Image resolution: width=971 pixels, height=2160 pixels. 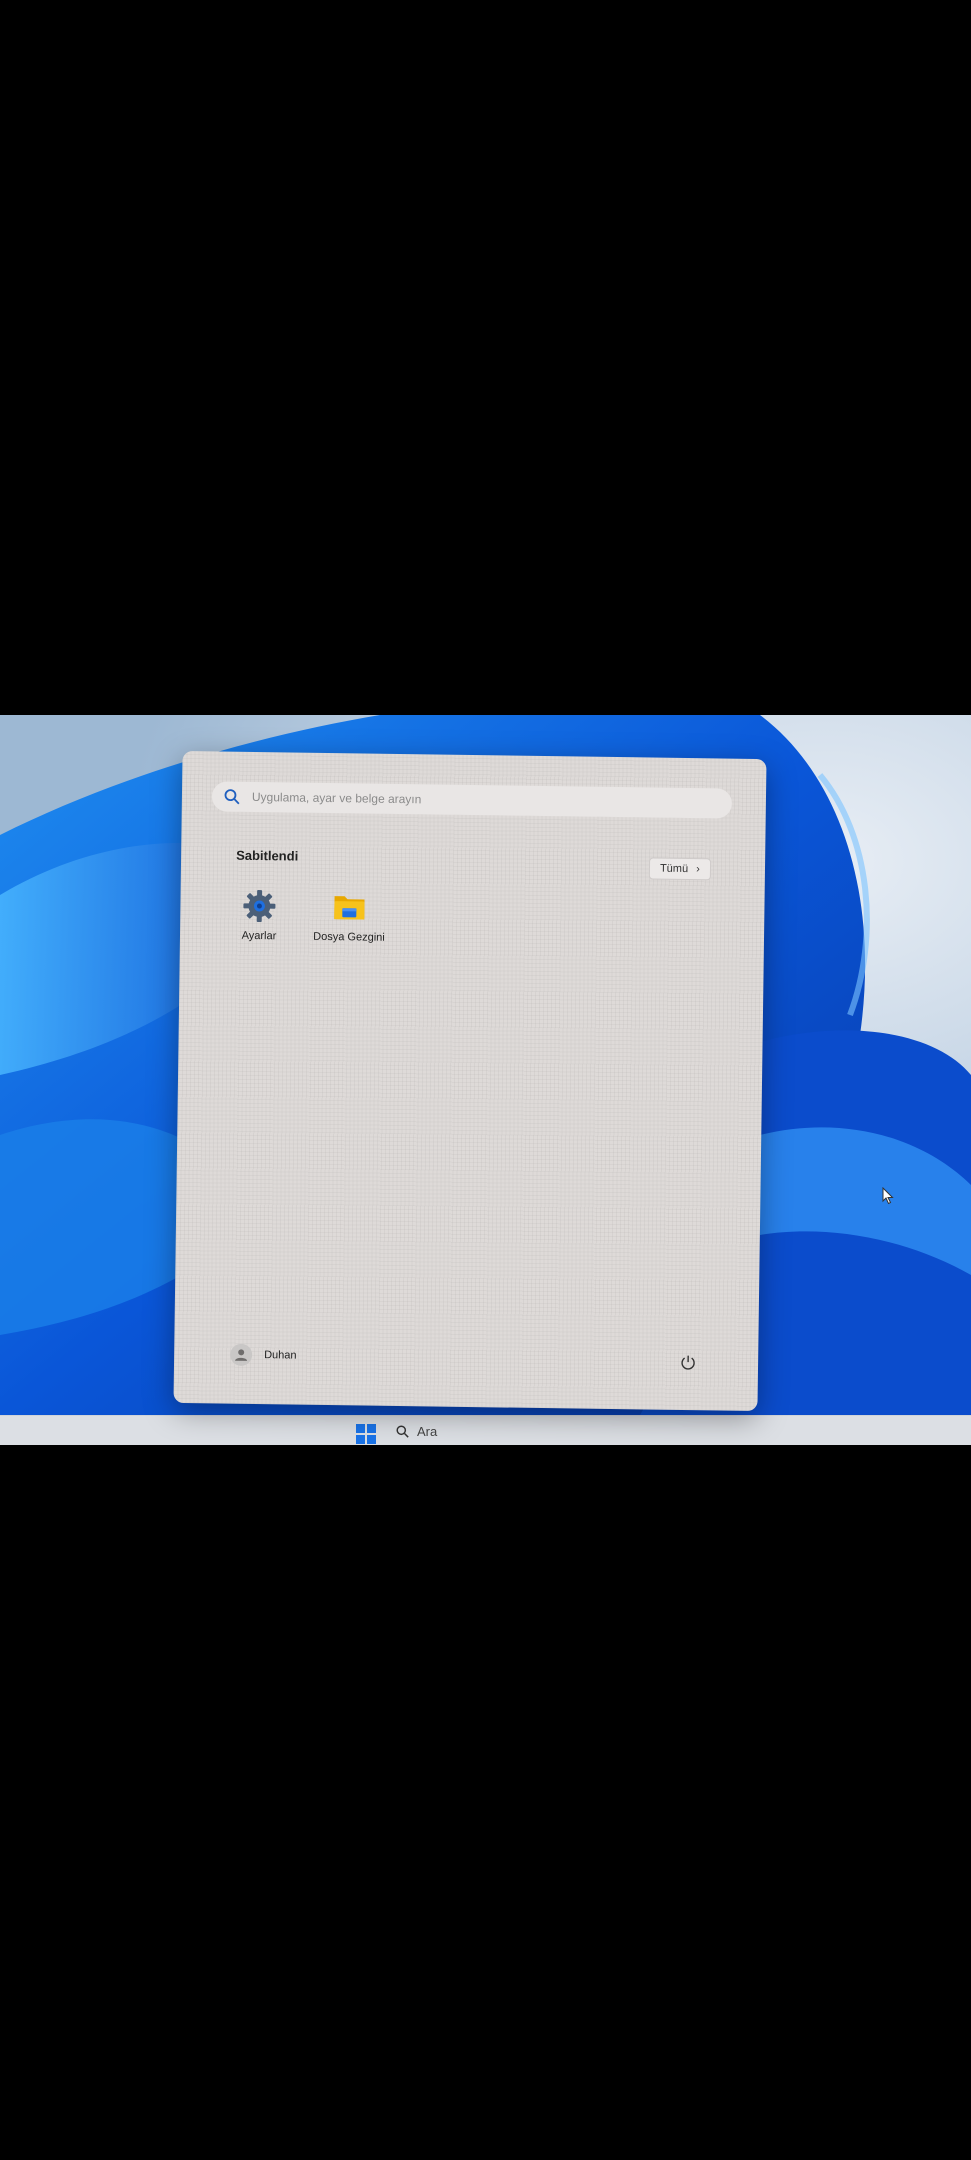 I want to click on file-explorer-folder-icon, so click(x=349, y=907).